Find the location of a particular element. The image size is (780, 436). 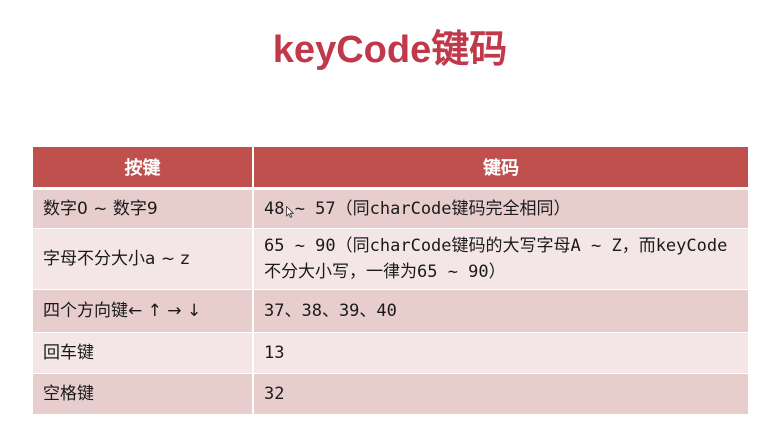

table-row: 四个方向键← ↑ → ↓ 37、38、39、40 is located at coordinates (390, 311).